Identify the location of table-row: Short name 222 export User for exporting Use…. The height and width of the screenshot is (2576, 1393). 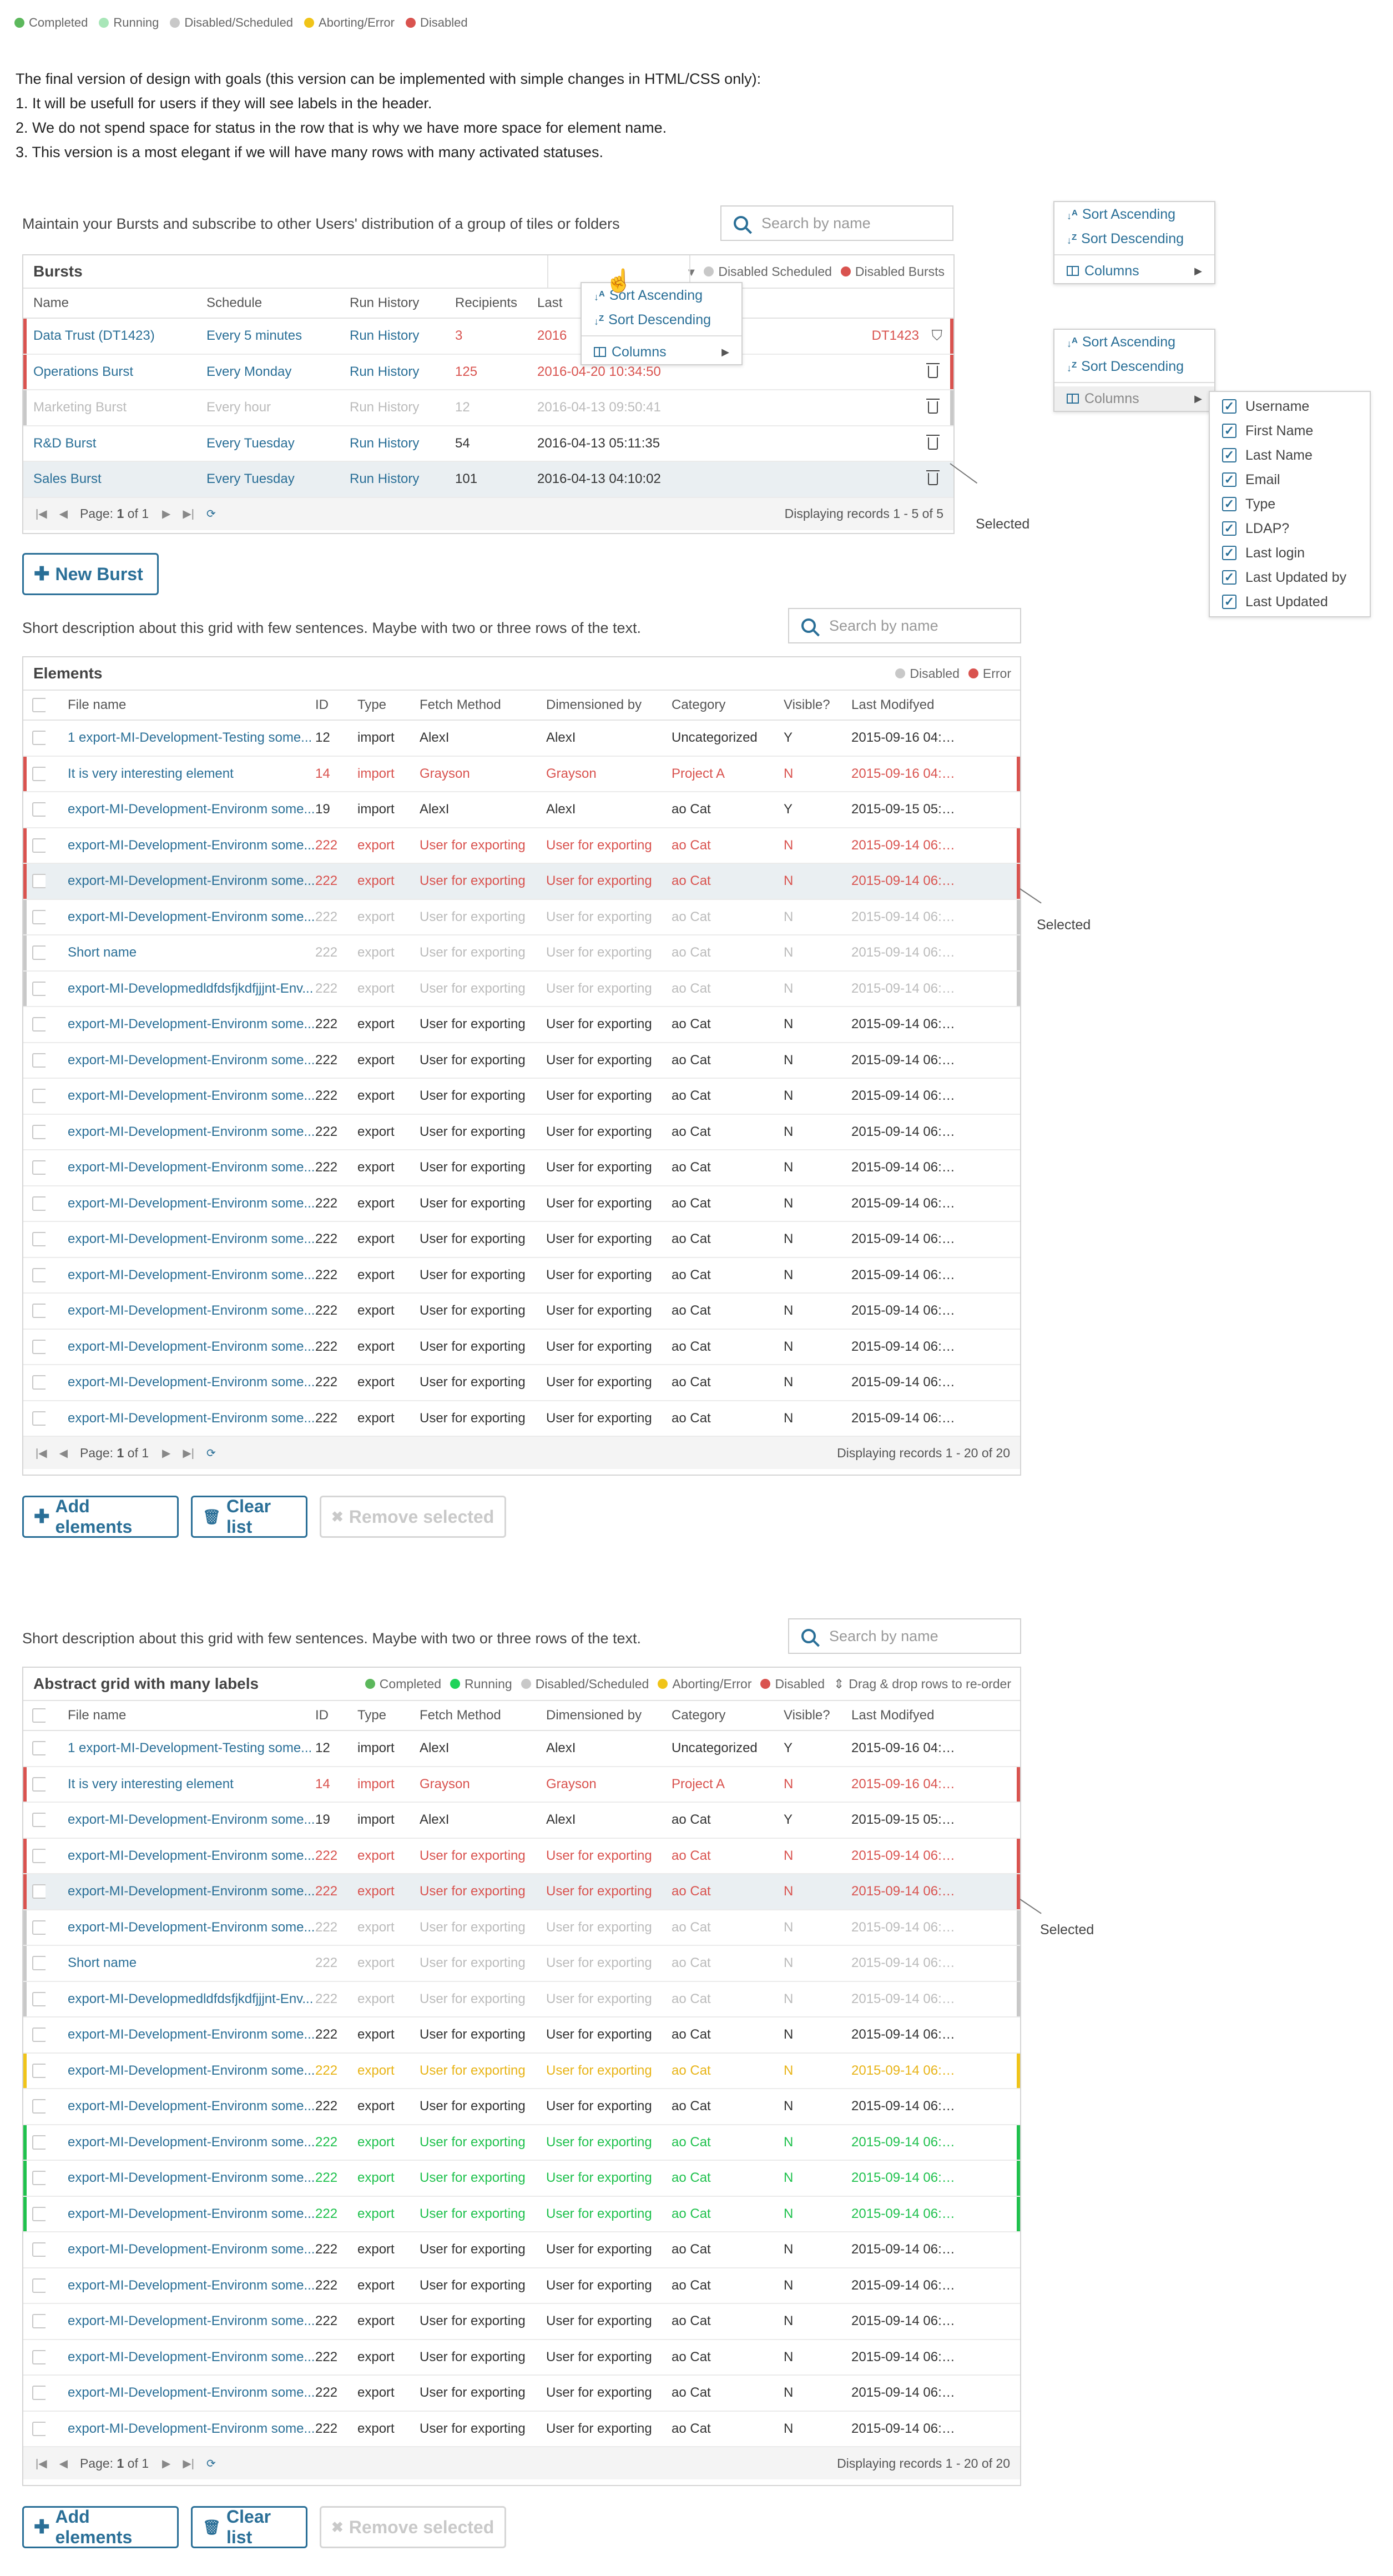
(521, 1964).